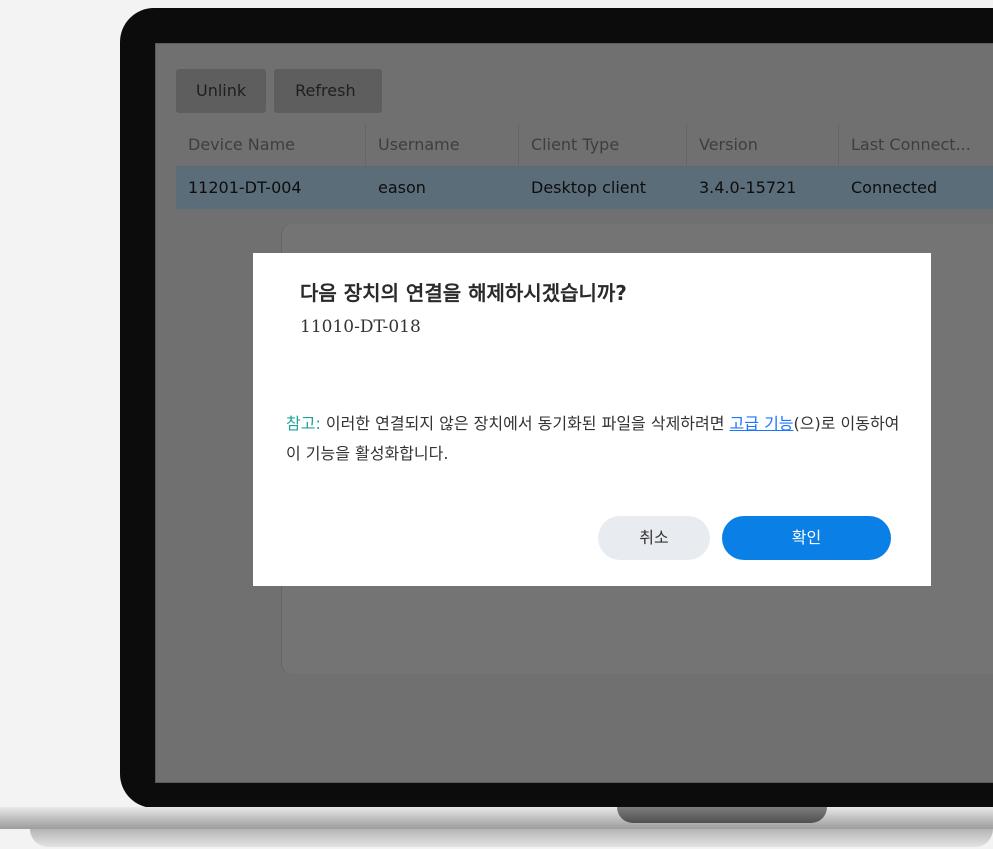 This screenshot has height=849, width=993. Describe the element at coordinates (722, 815) in the screenshot. I see `laptop-notch` at that location.